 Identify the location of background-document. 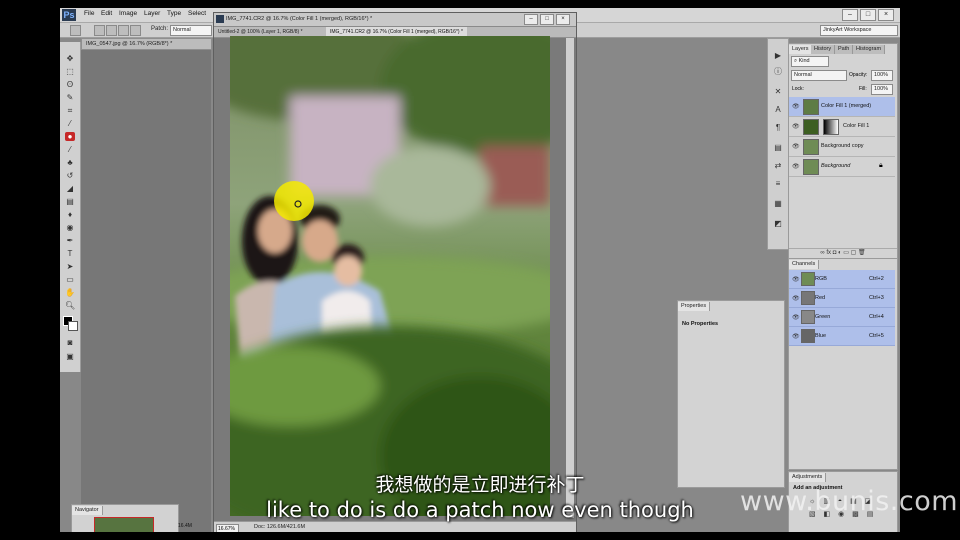
(146, 285).